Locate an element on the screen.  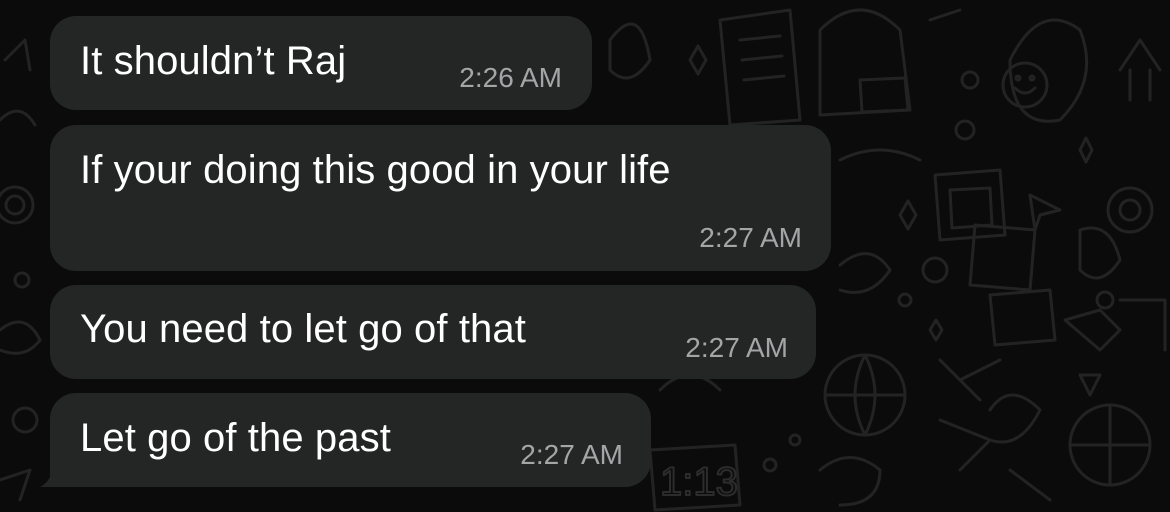
background-clock-text: 1:13 is located at coordinates (699, 482).